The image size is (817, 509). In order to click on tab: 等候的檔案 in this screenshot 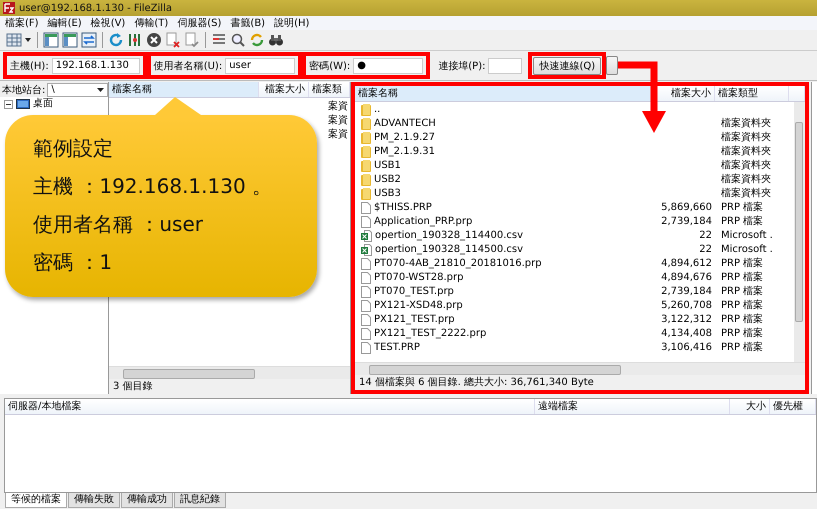, I will do `click(36, 500)`.